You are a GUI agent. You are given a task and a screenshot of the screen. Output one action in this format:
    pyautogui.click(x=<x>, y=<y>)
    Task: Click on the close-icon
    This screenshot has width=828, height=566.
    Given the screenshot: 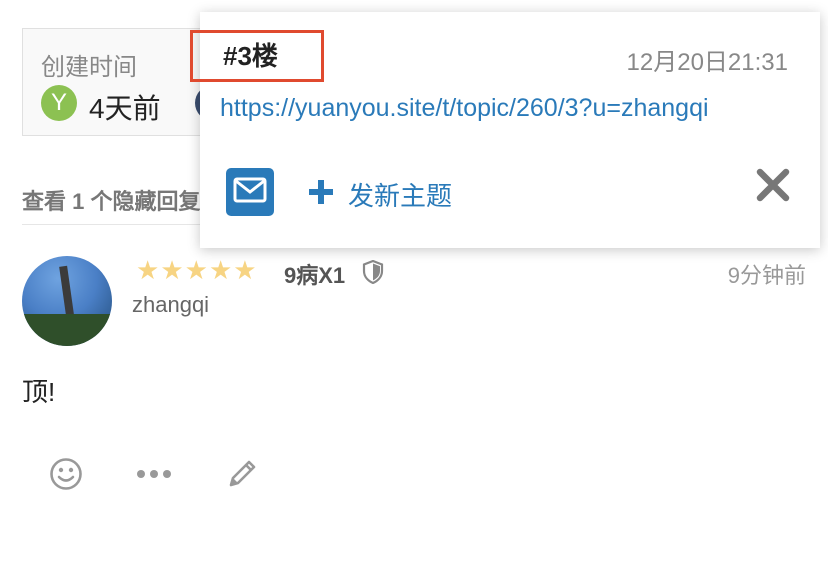 What is the action you would take?
    pyautogui.click(x=773, y=187)
    